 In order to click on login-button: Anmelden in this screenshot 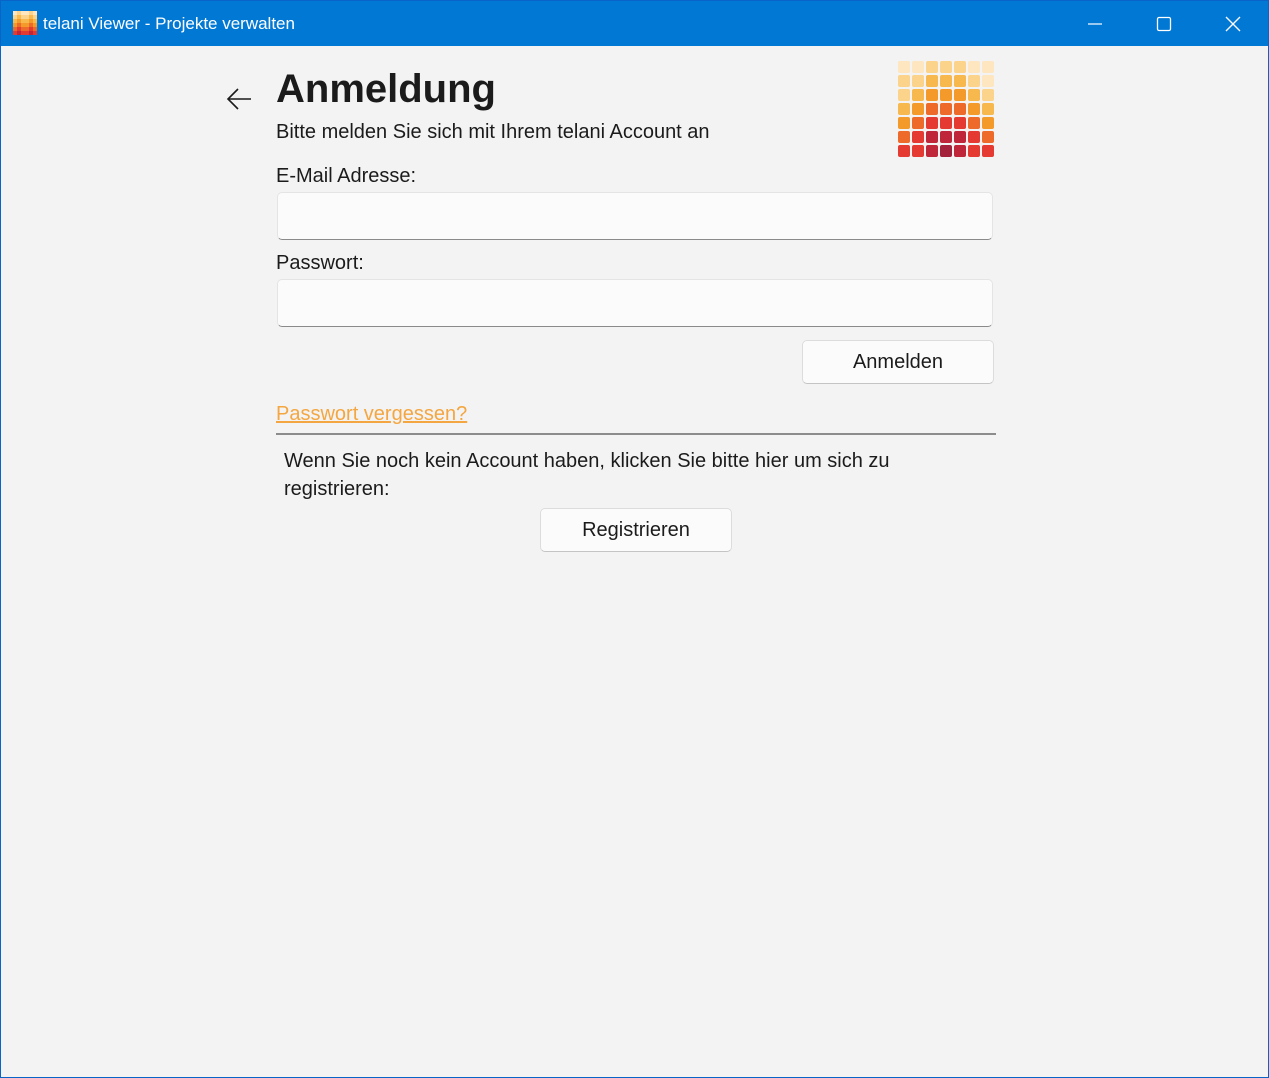, I will do `click(898, 362)`.